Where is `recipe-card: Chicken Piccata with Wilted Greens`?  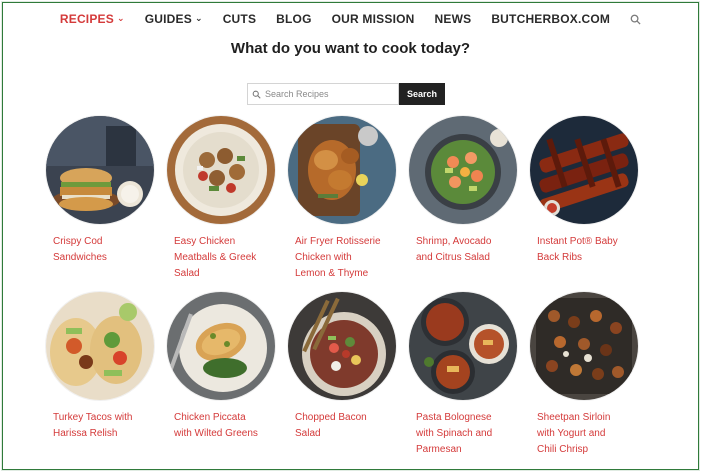
recipe-card: Chicken Piccata with Wilted Greens is located at coordinates (227, 377).